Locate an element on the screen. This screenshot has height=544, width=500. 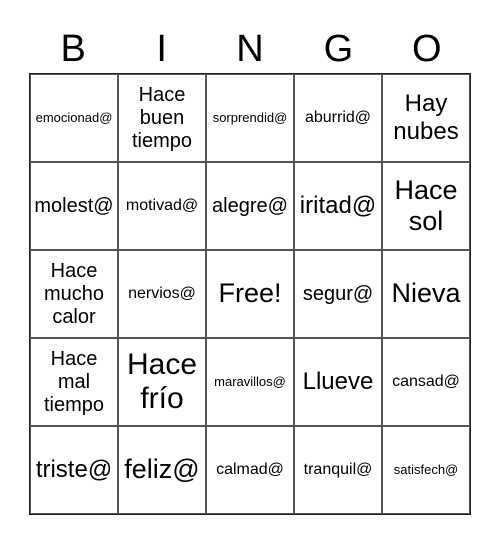
cell-text: calmad@ is located at coordinates (250, 469).